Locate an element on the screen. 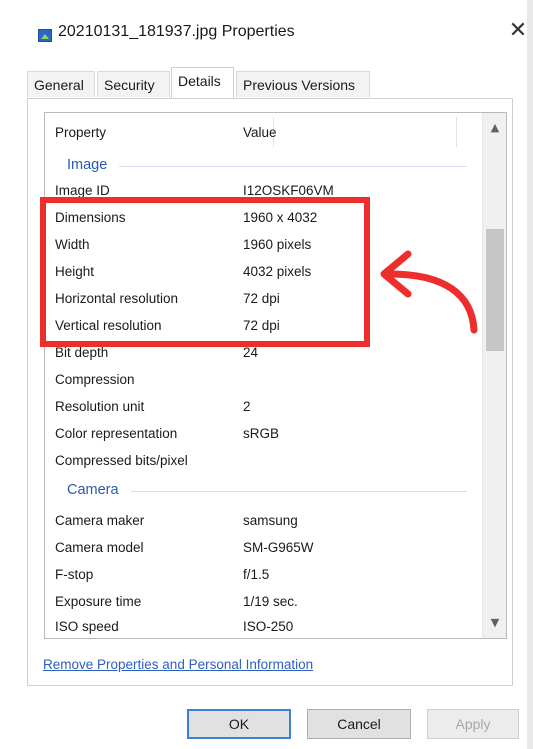  property-name: Compression is located at coordinates (95, 379).